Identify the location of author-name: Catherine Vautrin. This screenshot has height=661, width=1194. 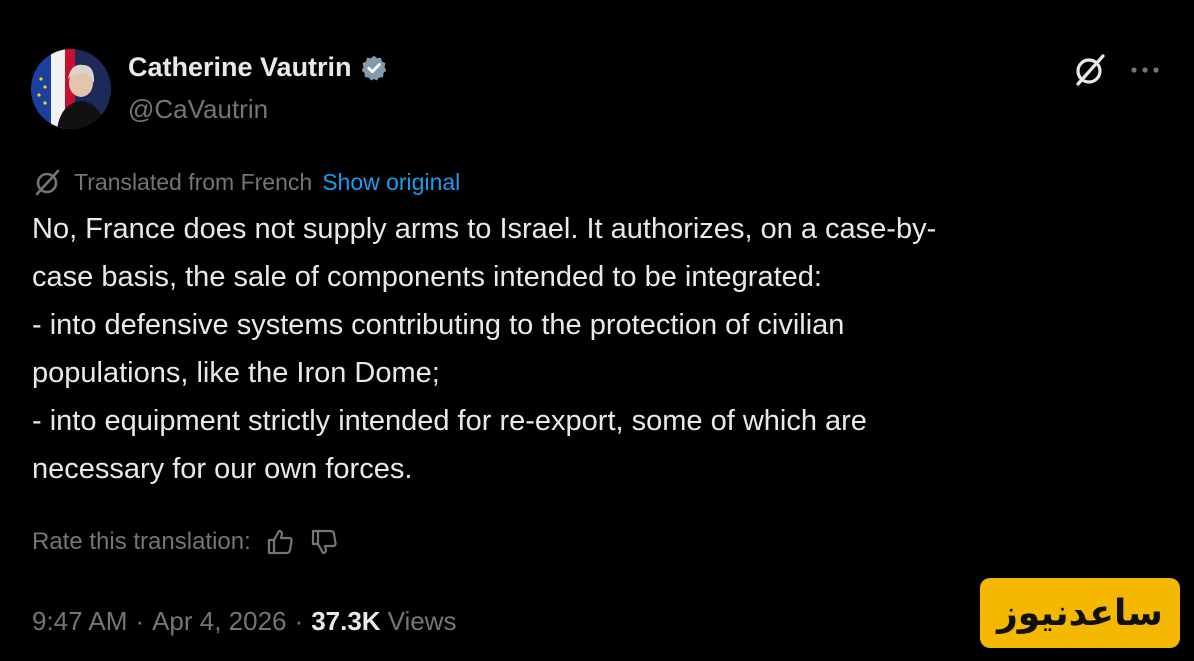
(258, 67).